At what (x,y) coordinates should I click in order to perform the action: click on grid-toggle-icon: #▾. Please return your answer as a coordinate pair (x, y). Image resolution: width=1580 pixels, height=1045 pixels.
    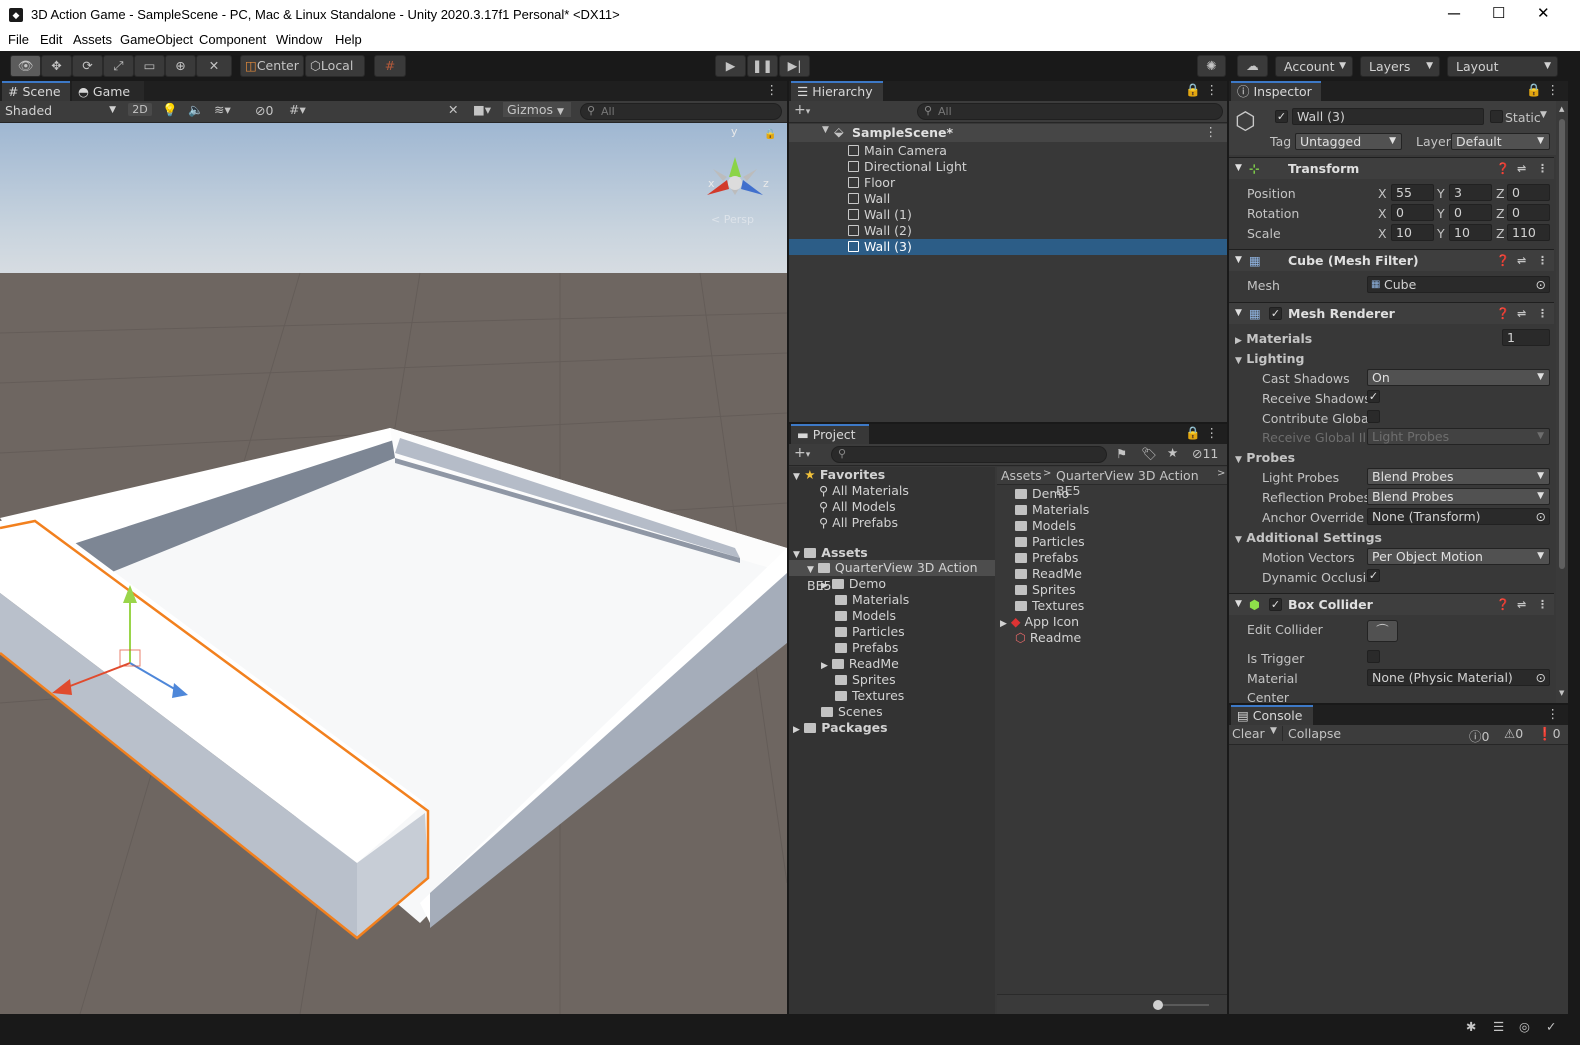
    Looking at the image, I should click on (297, 109).